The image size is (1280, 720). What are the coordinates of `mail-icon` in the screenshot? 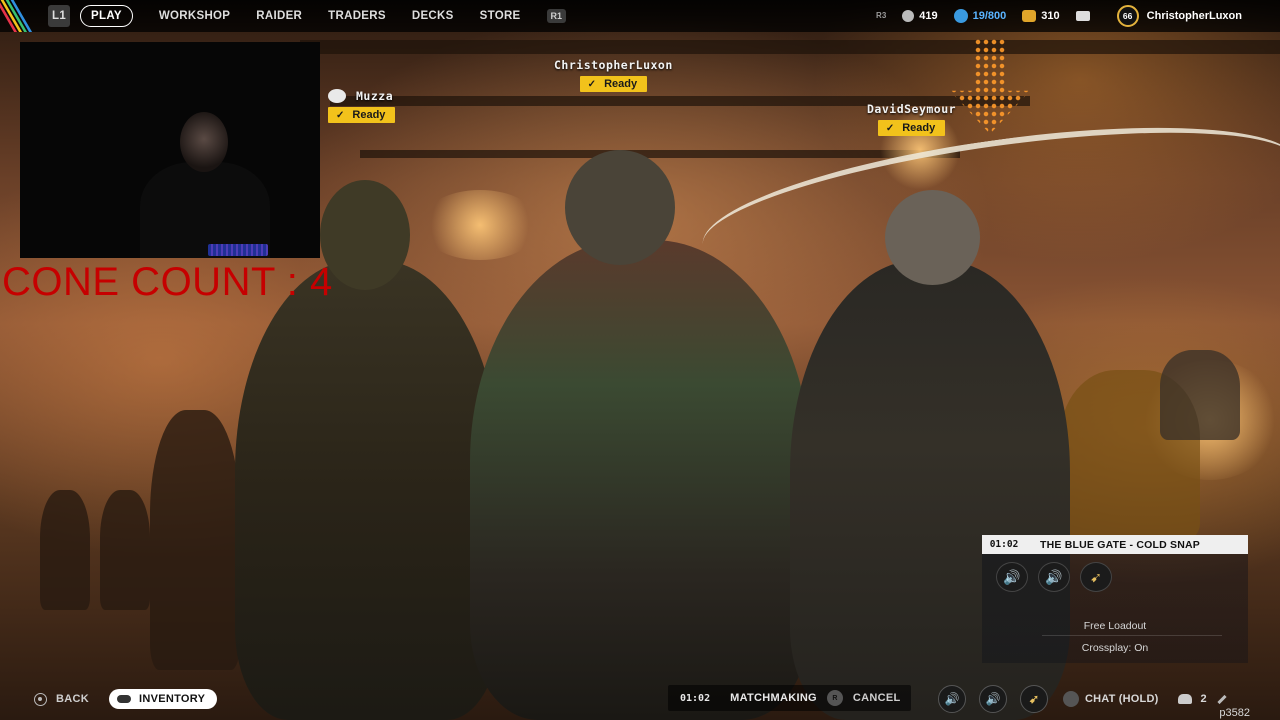 It's located at (1082, 16).